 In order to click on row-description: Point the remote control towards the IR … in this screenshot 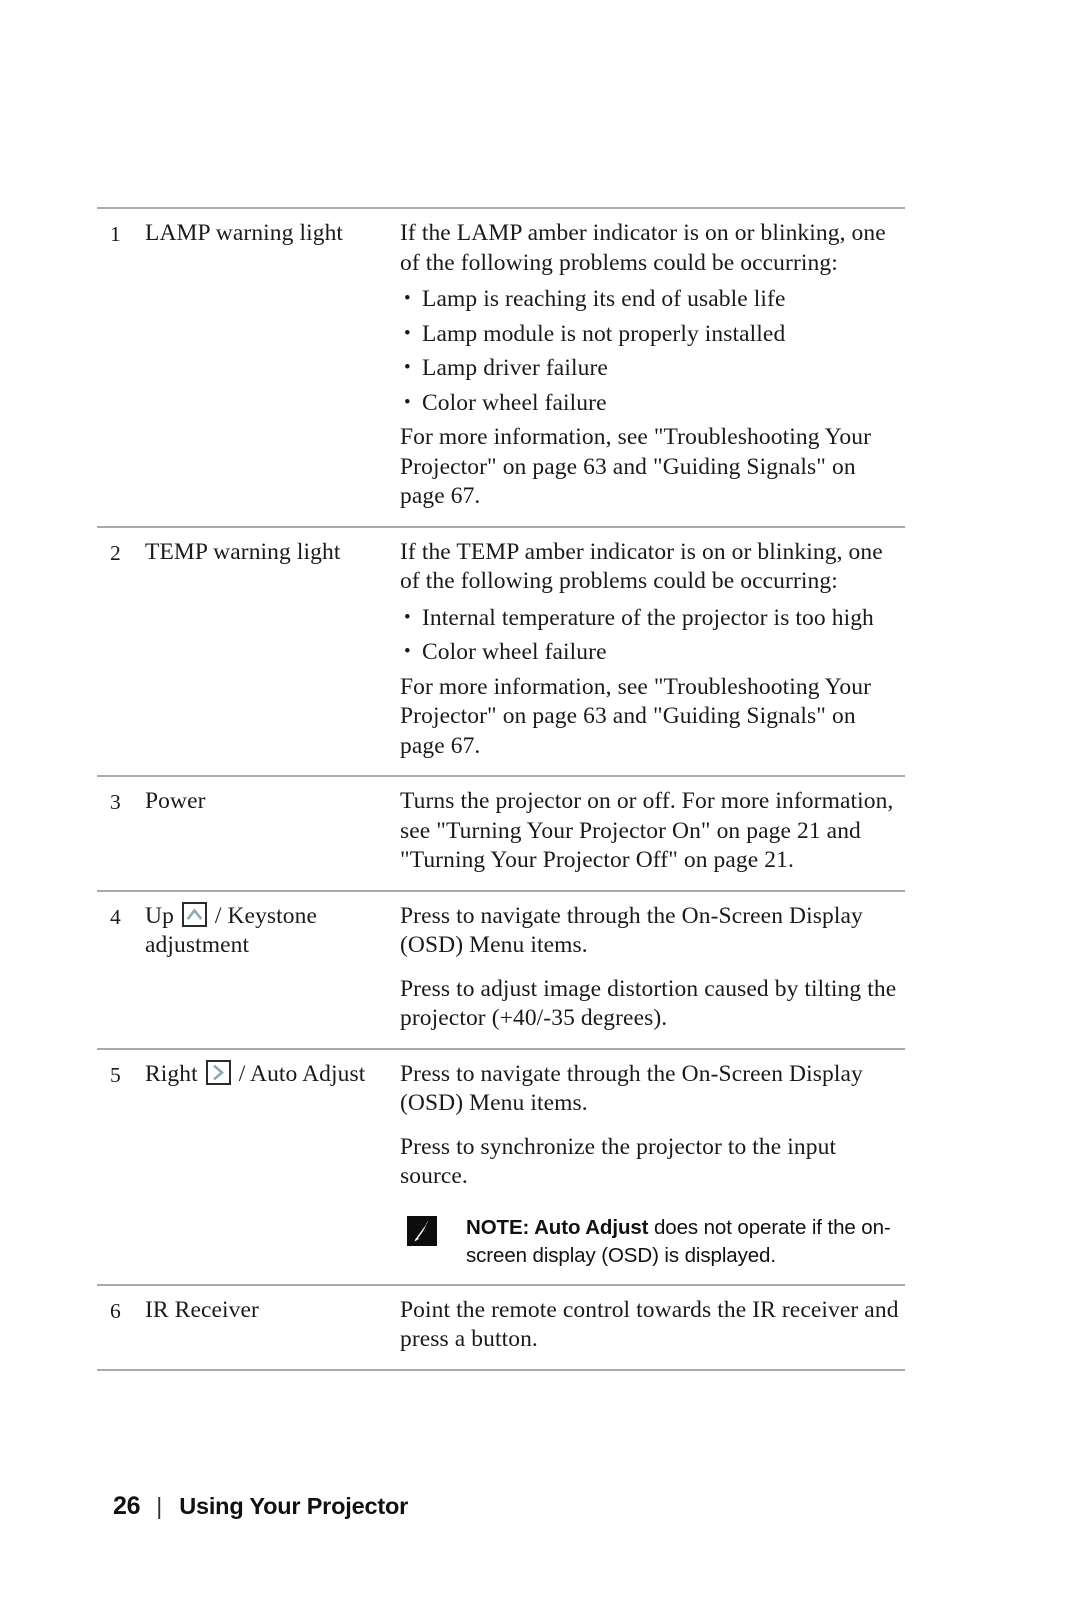, I will do `click(652, 1327)`.